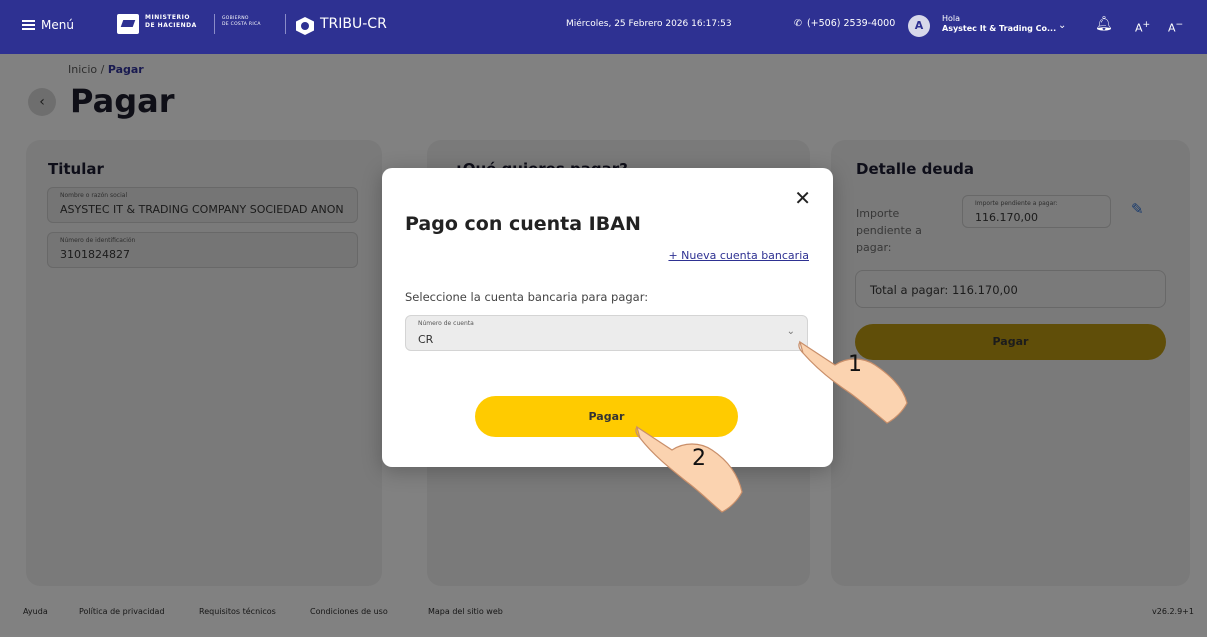 Image resolution: width=1207 pixels, height=637 pixels. Describe the element at coordinates (353, 24) in the screenshot. I see `brand-name: TRIBU-CR` at that location.